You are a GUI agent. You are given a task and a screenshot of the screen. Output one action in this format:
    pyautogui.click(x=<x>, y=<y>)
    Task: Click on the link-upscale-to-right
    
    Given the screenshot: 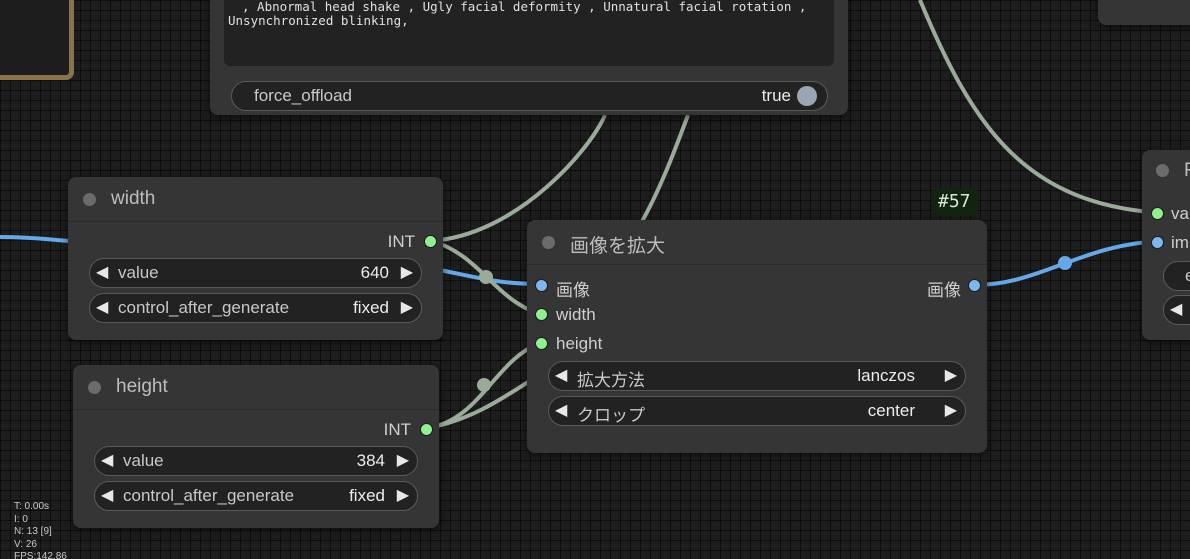 What is the action you would take?
    pyautogui.click(x=1067, y=263)
    